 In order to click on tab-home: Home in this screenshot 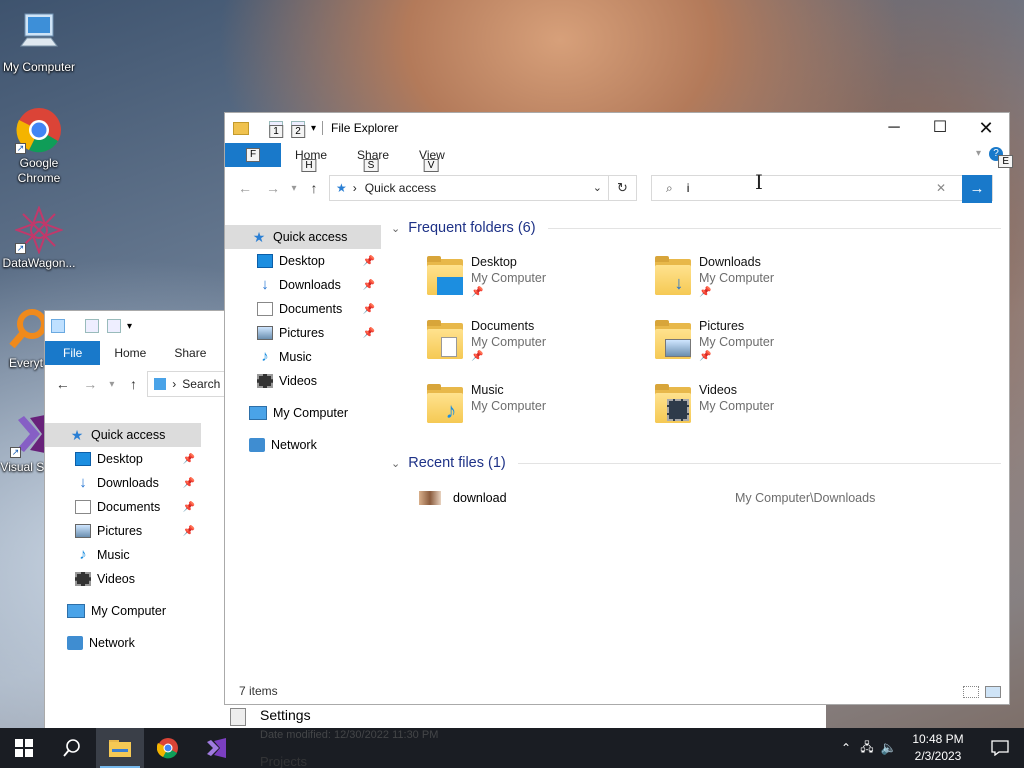, I will do `click(130, 353)`.